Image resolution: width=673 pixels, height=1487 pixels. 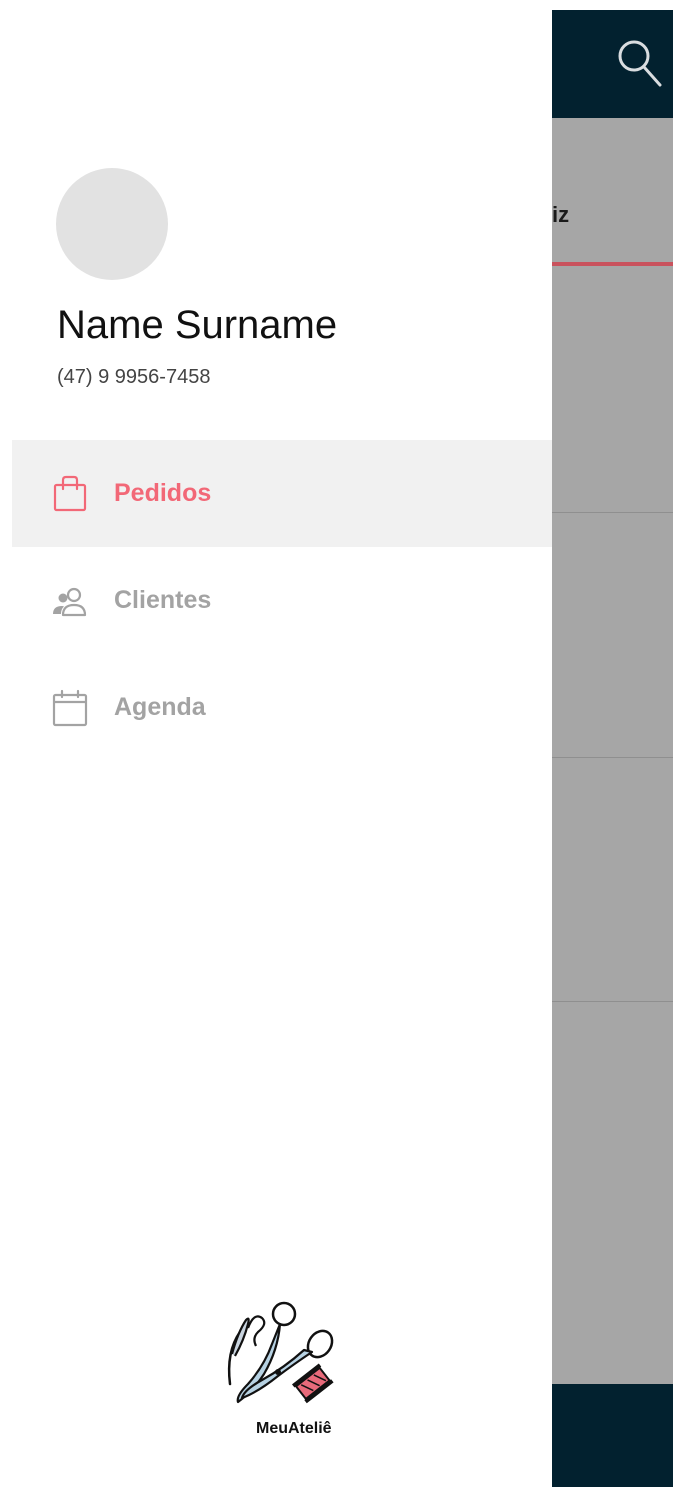 I want to click on tab-indicator, so click(x=612, y=264).